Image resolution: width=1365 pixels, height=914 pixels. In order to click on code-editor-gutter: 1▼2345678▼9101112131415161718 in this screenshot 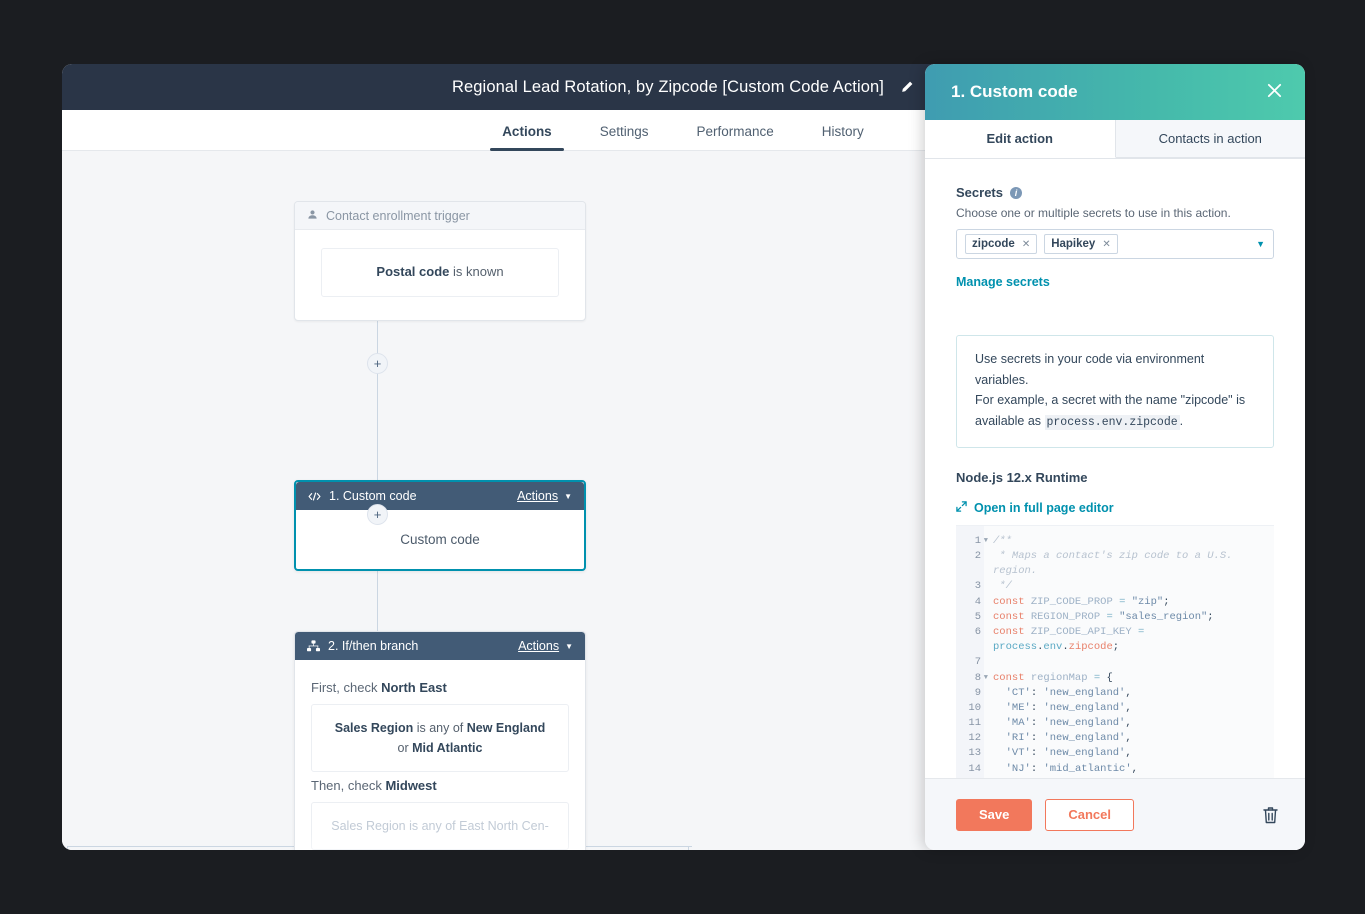, I will do `click(972, 651)`.